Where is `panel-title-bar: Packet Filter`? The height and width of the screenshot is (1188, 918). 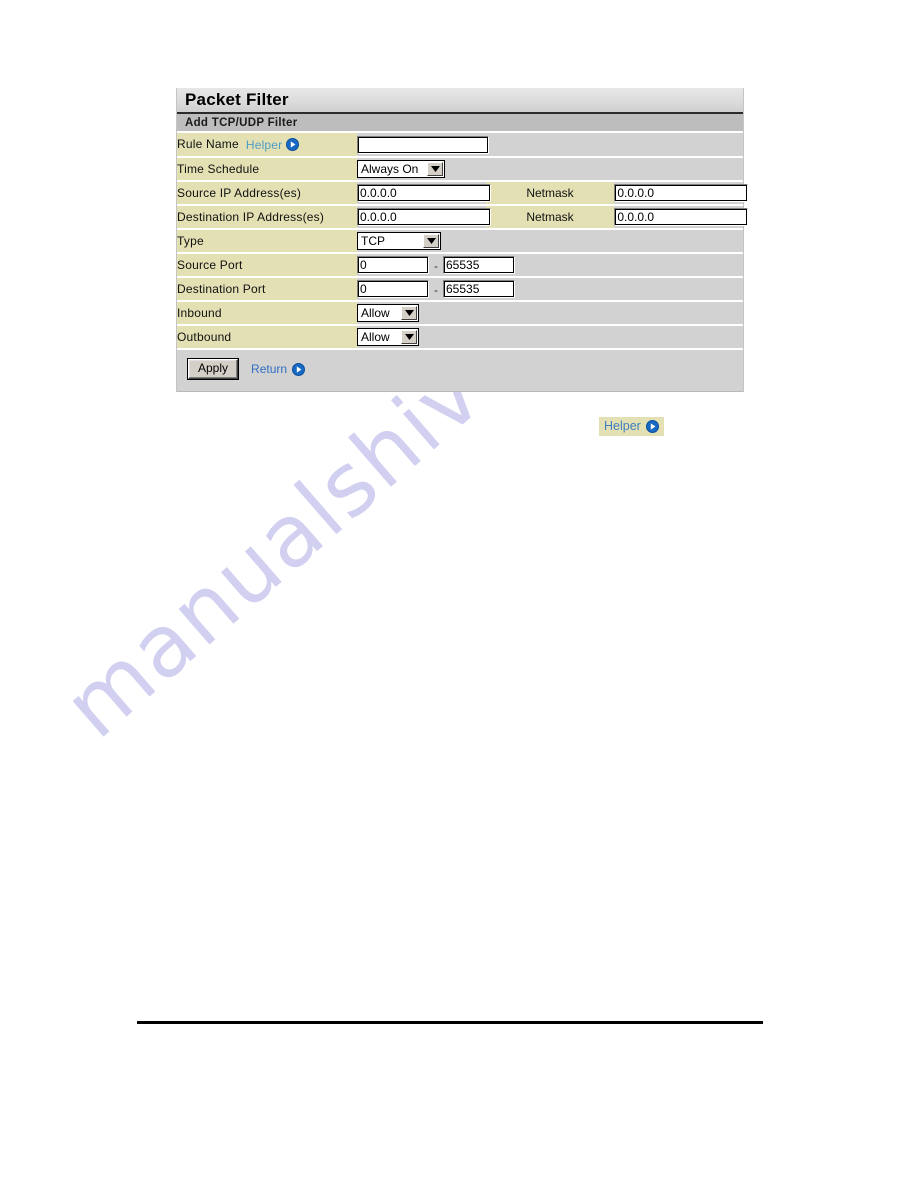
panel-title-bar: Packet Filter is located at coordinates (460, 101).